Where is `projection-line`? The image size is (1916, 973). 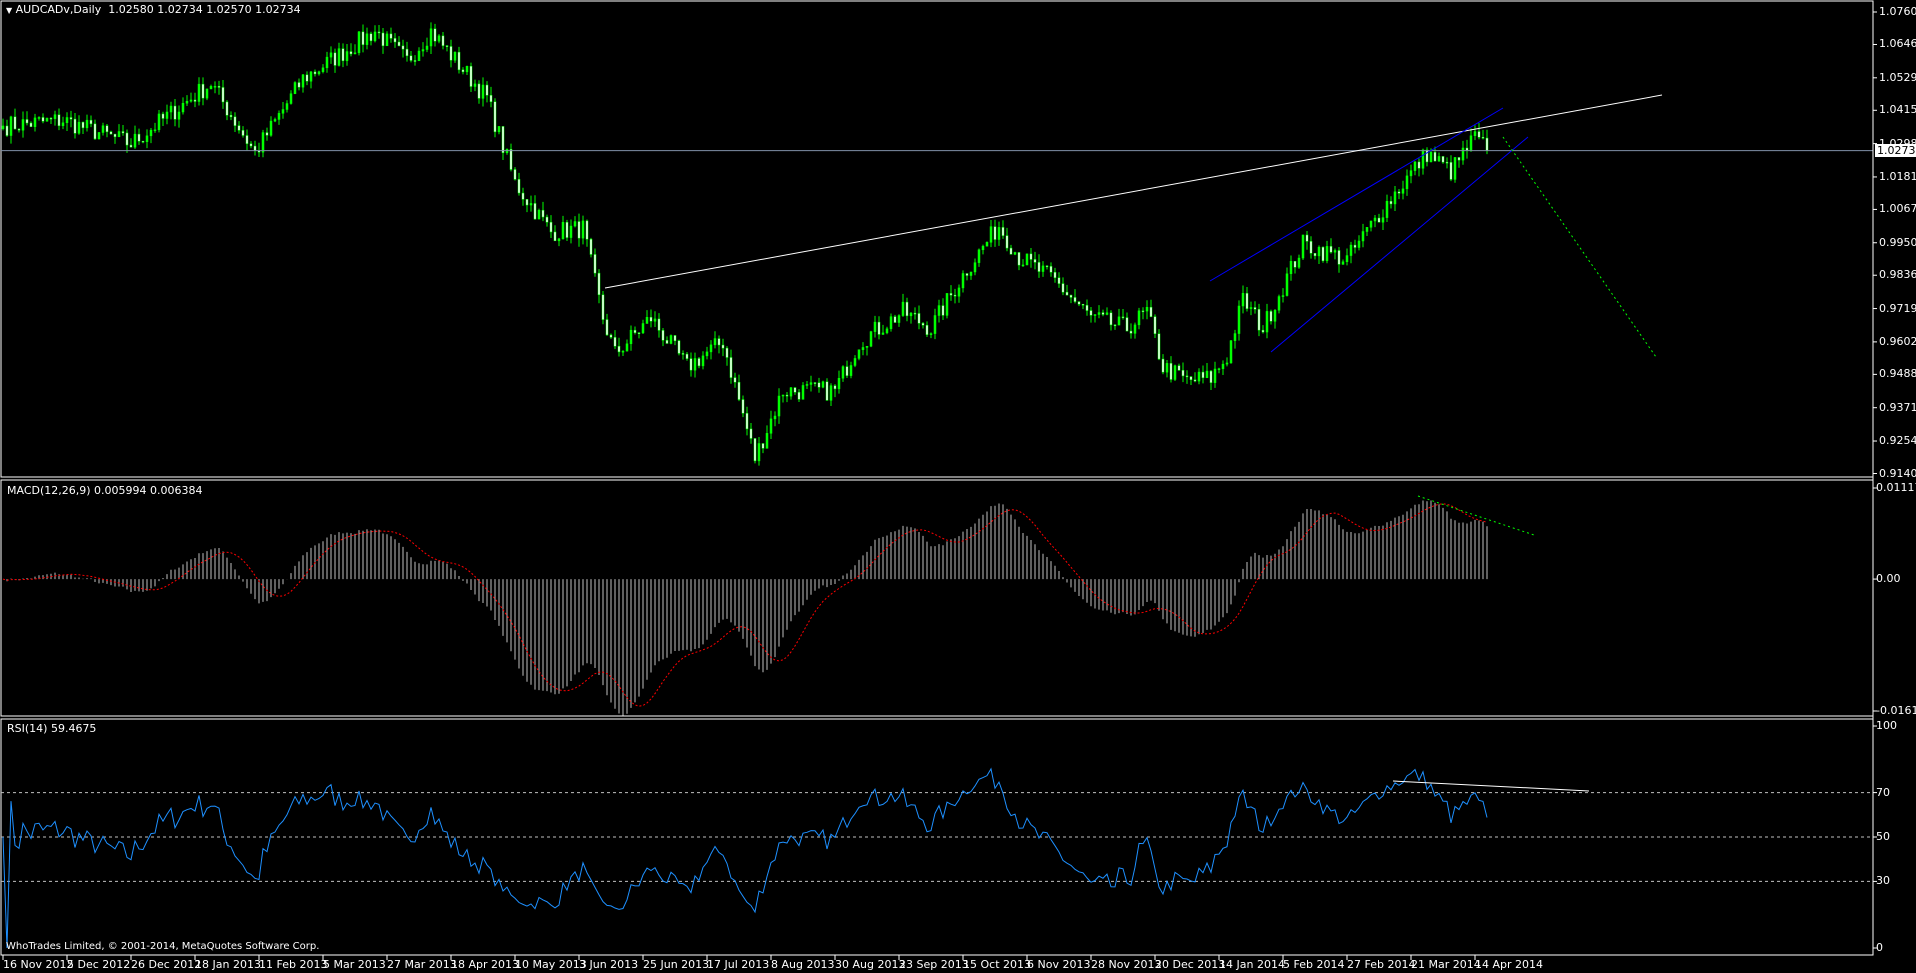 projection-line is located at coordinates (1579, 247).